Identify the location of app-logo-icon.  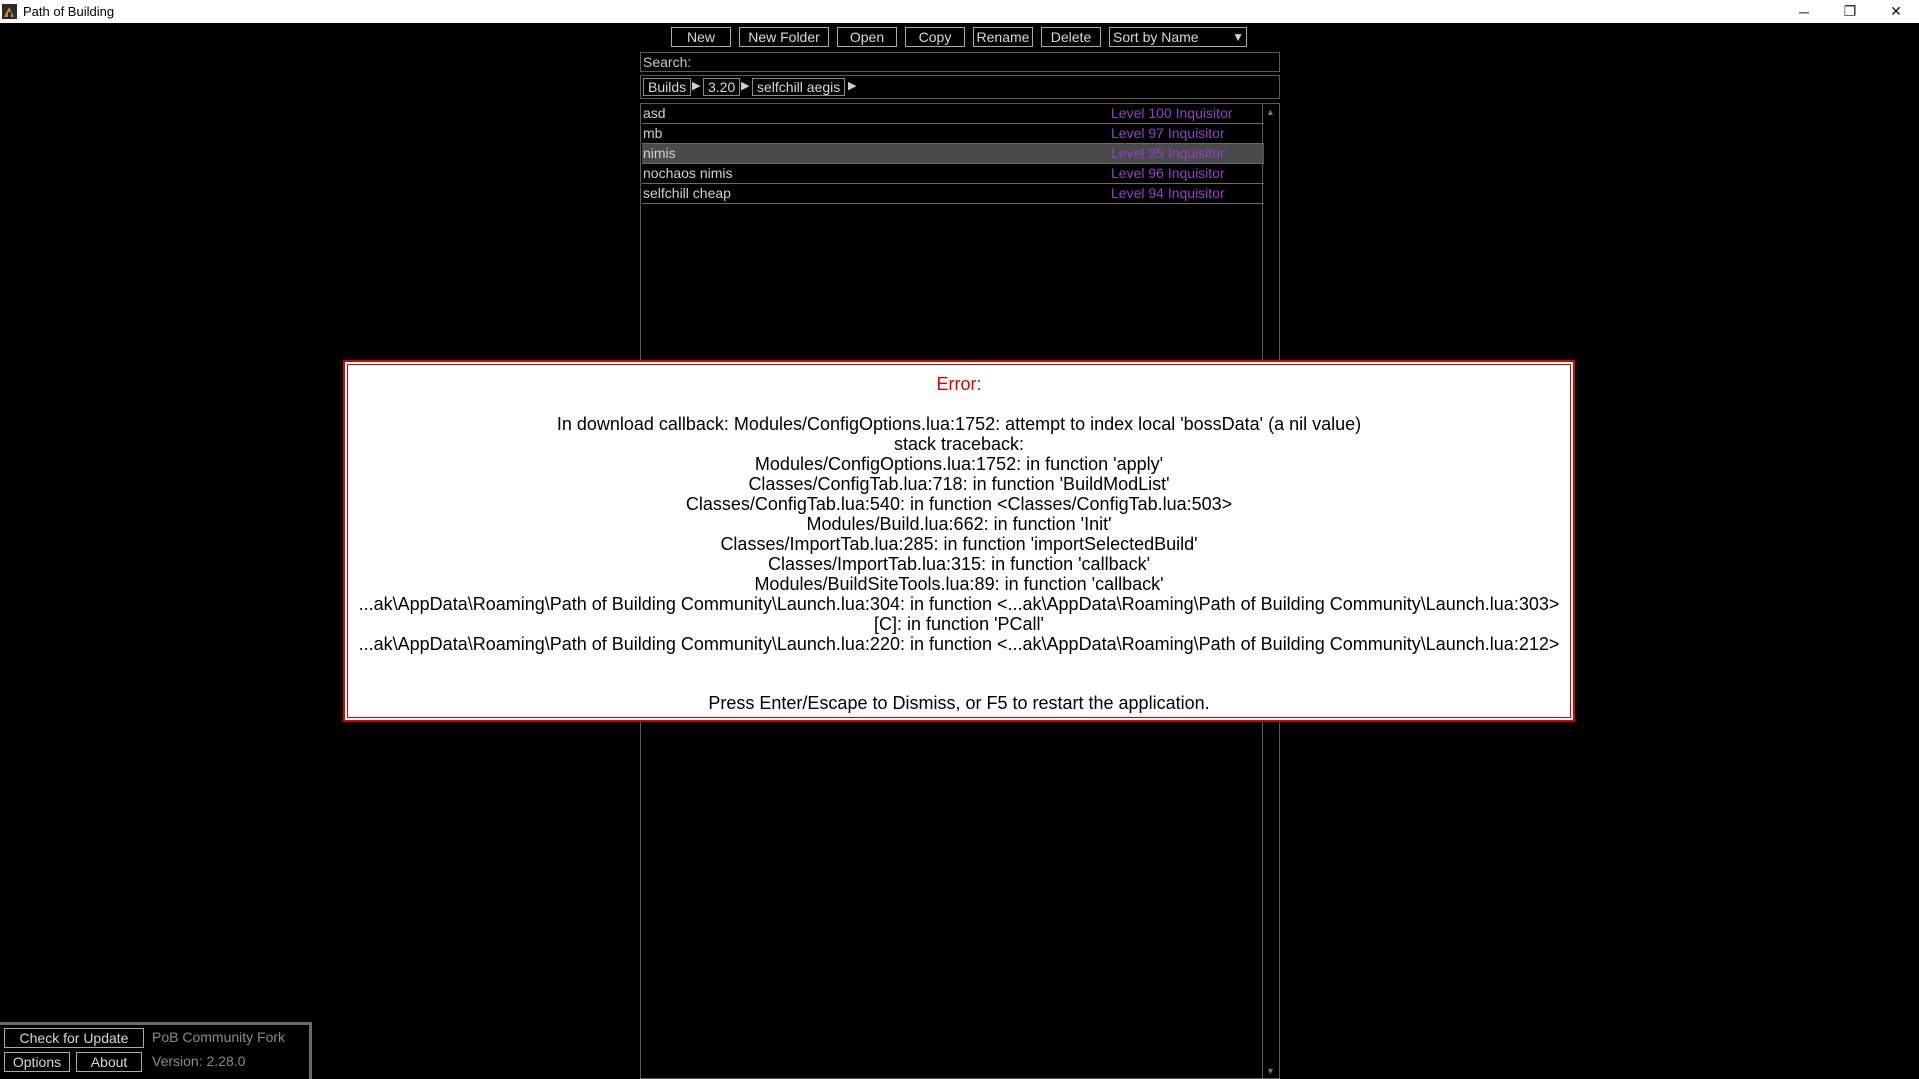
(9, 11).